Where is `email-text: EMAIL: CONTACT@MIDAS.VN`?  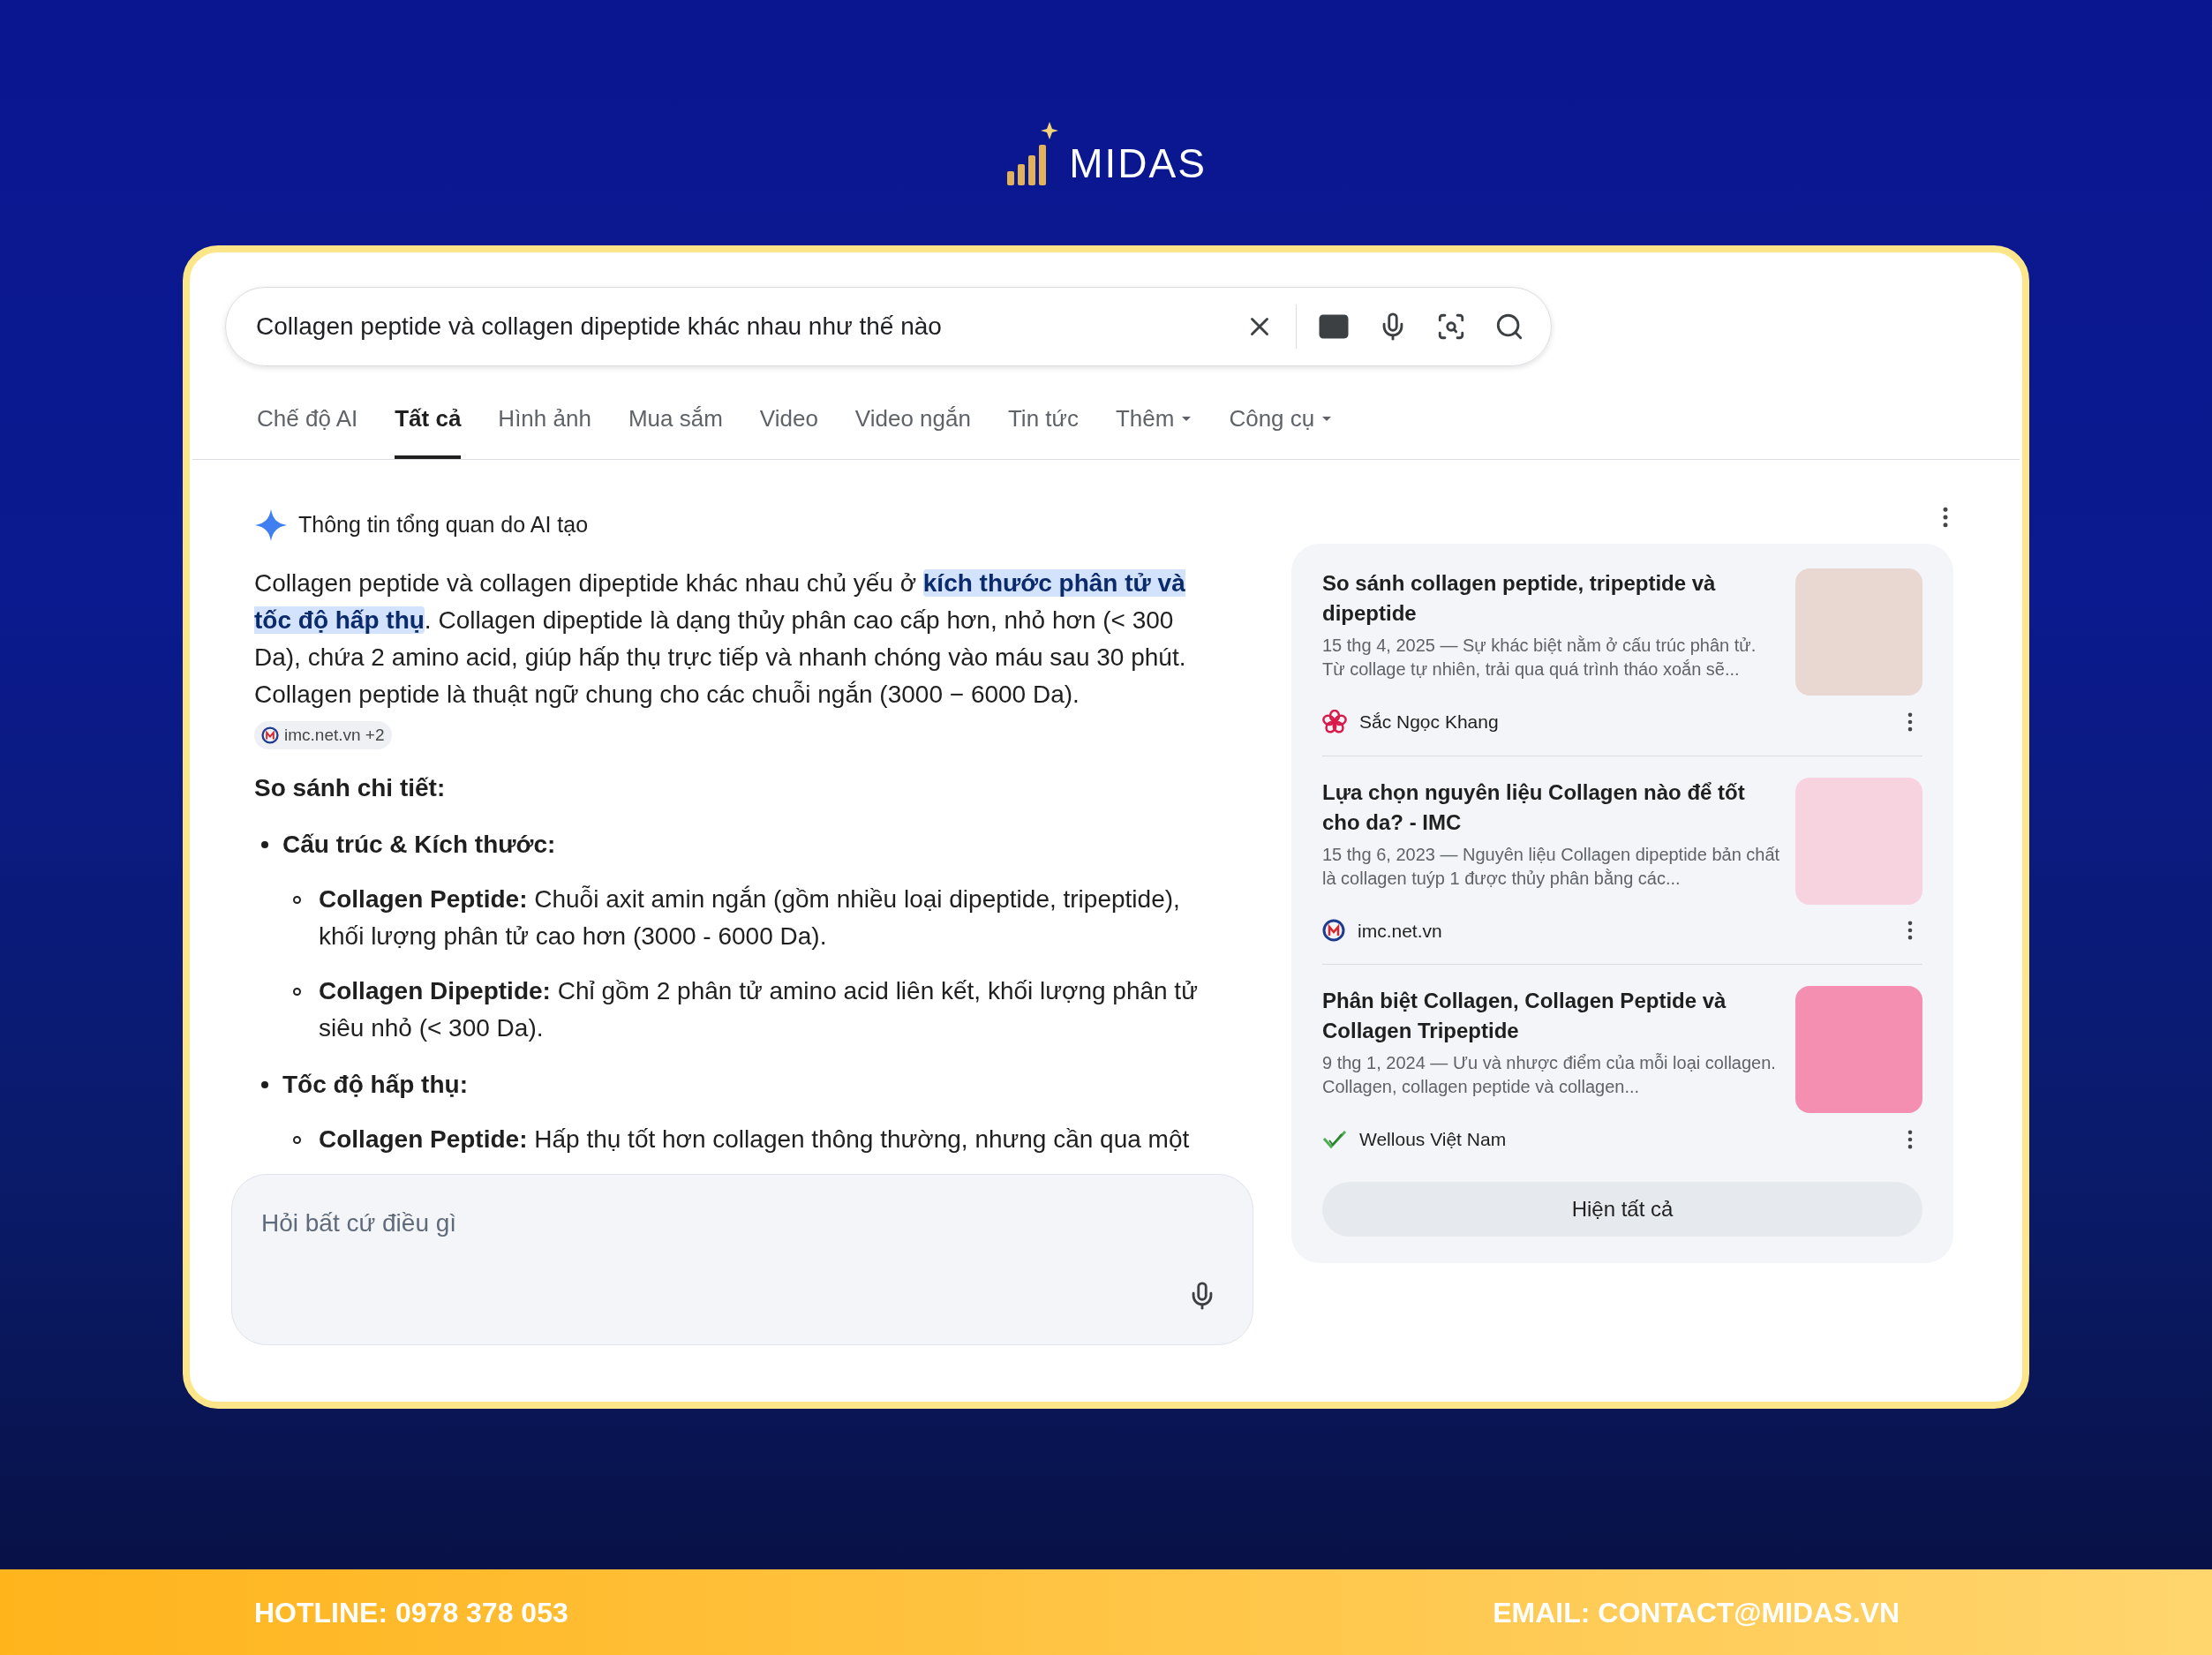
email-text: EMAIL: CONTACT@MIDAS.VN is located at coordinates (1696, 1612).